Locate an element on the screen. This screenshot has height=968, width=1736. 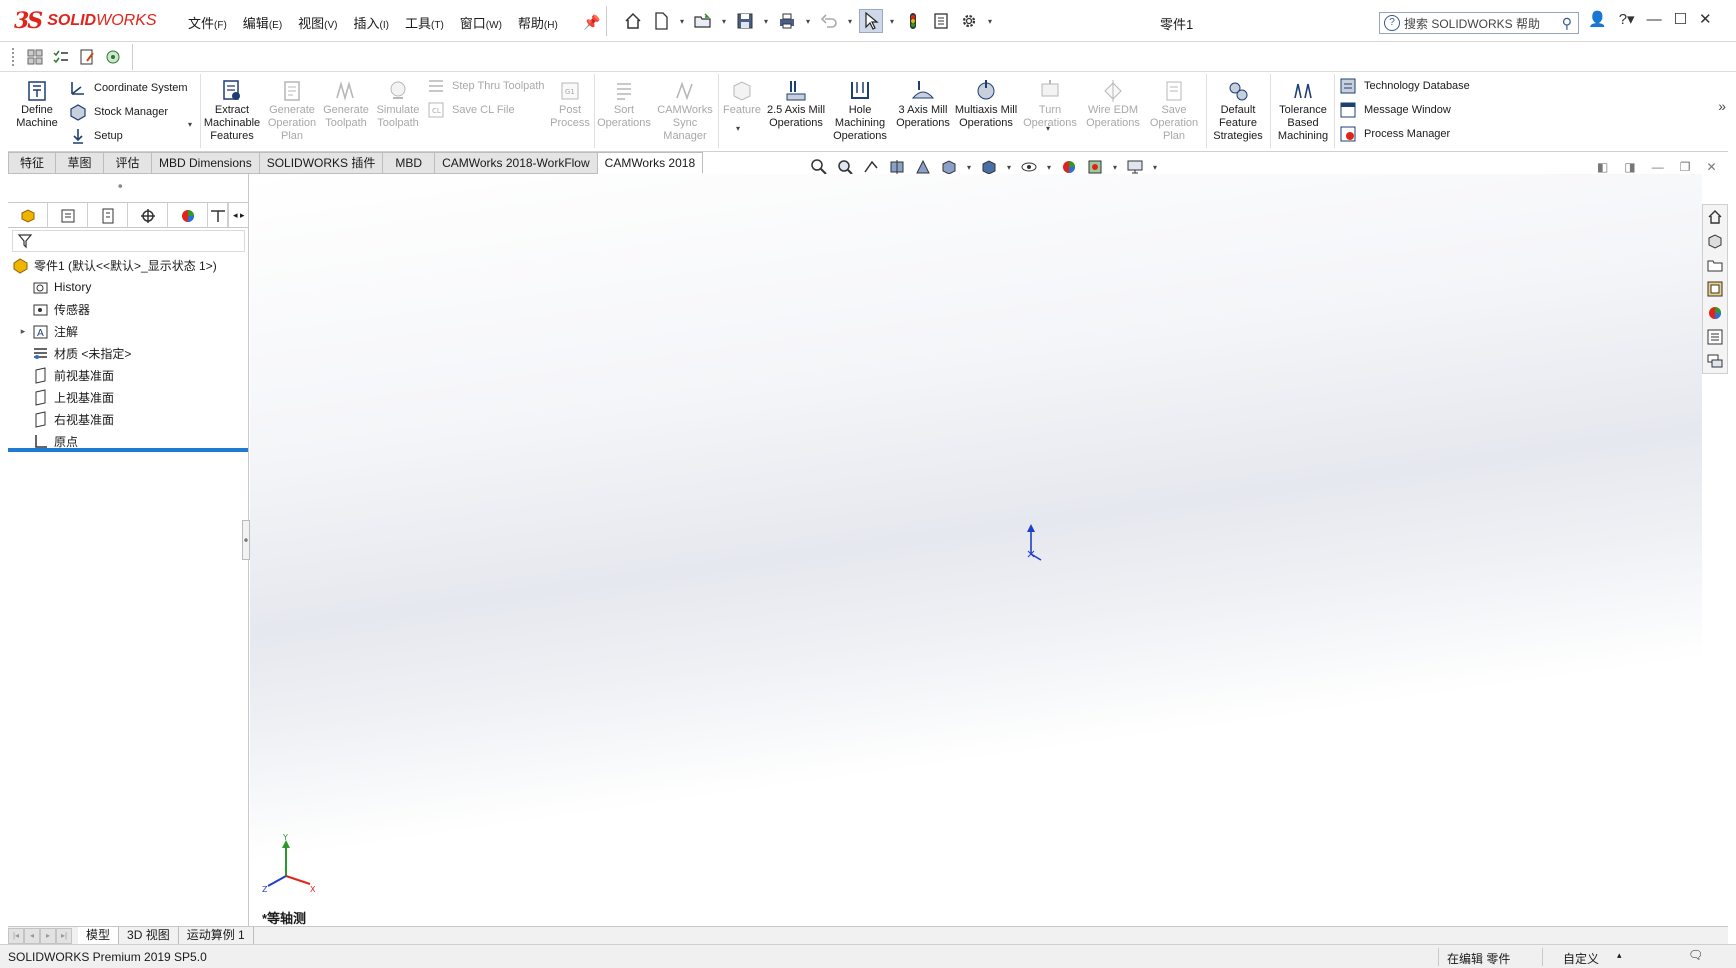
tree-root-part: 零件1 (默认<<默认>_显示状态 1>) is located at coordinates (128, 265).